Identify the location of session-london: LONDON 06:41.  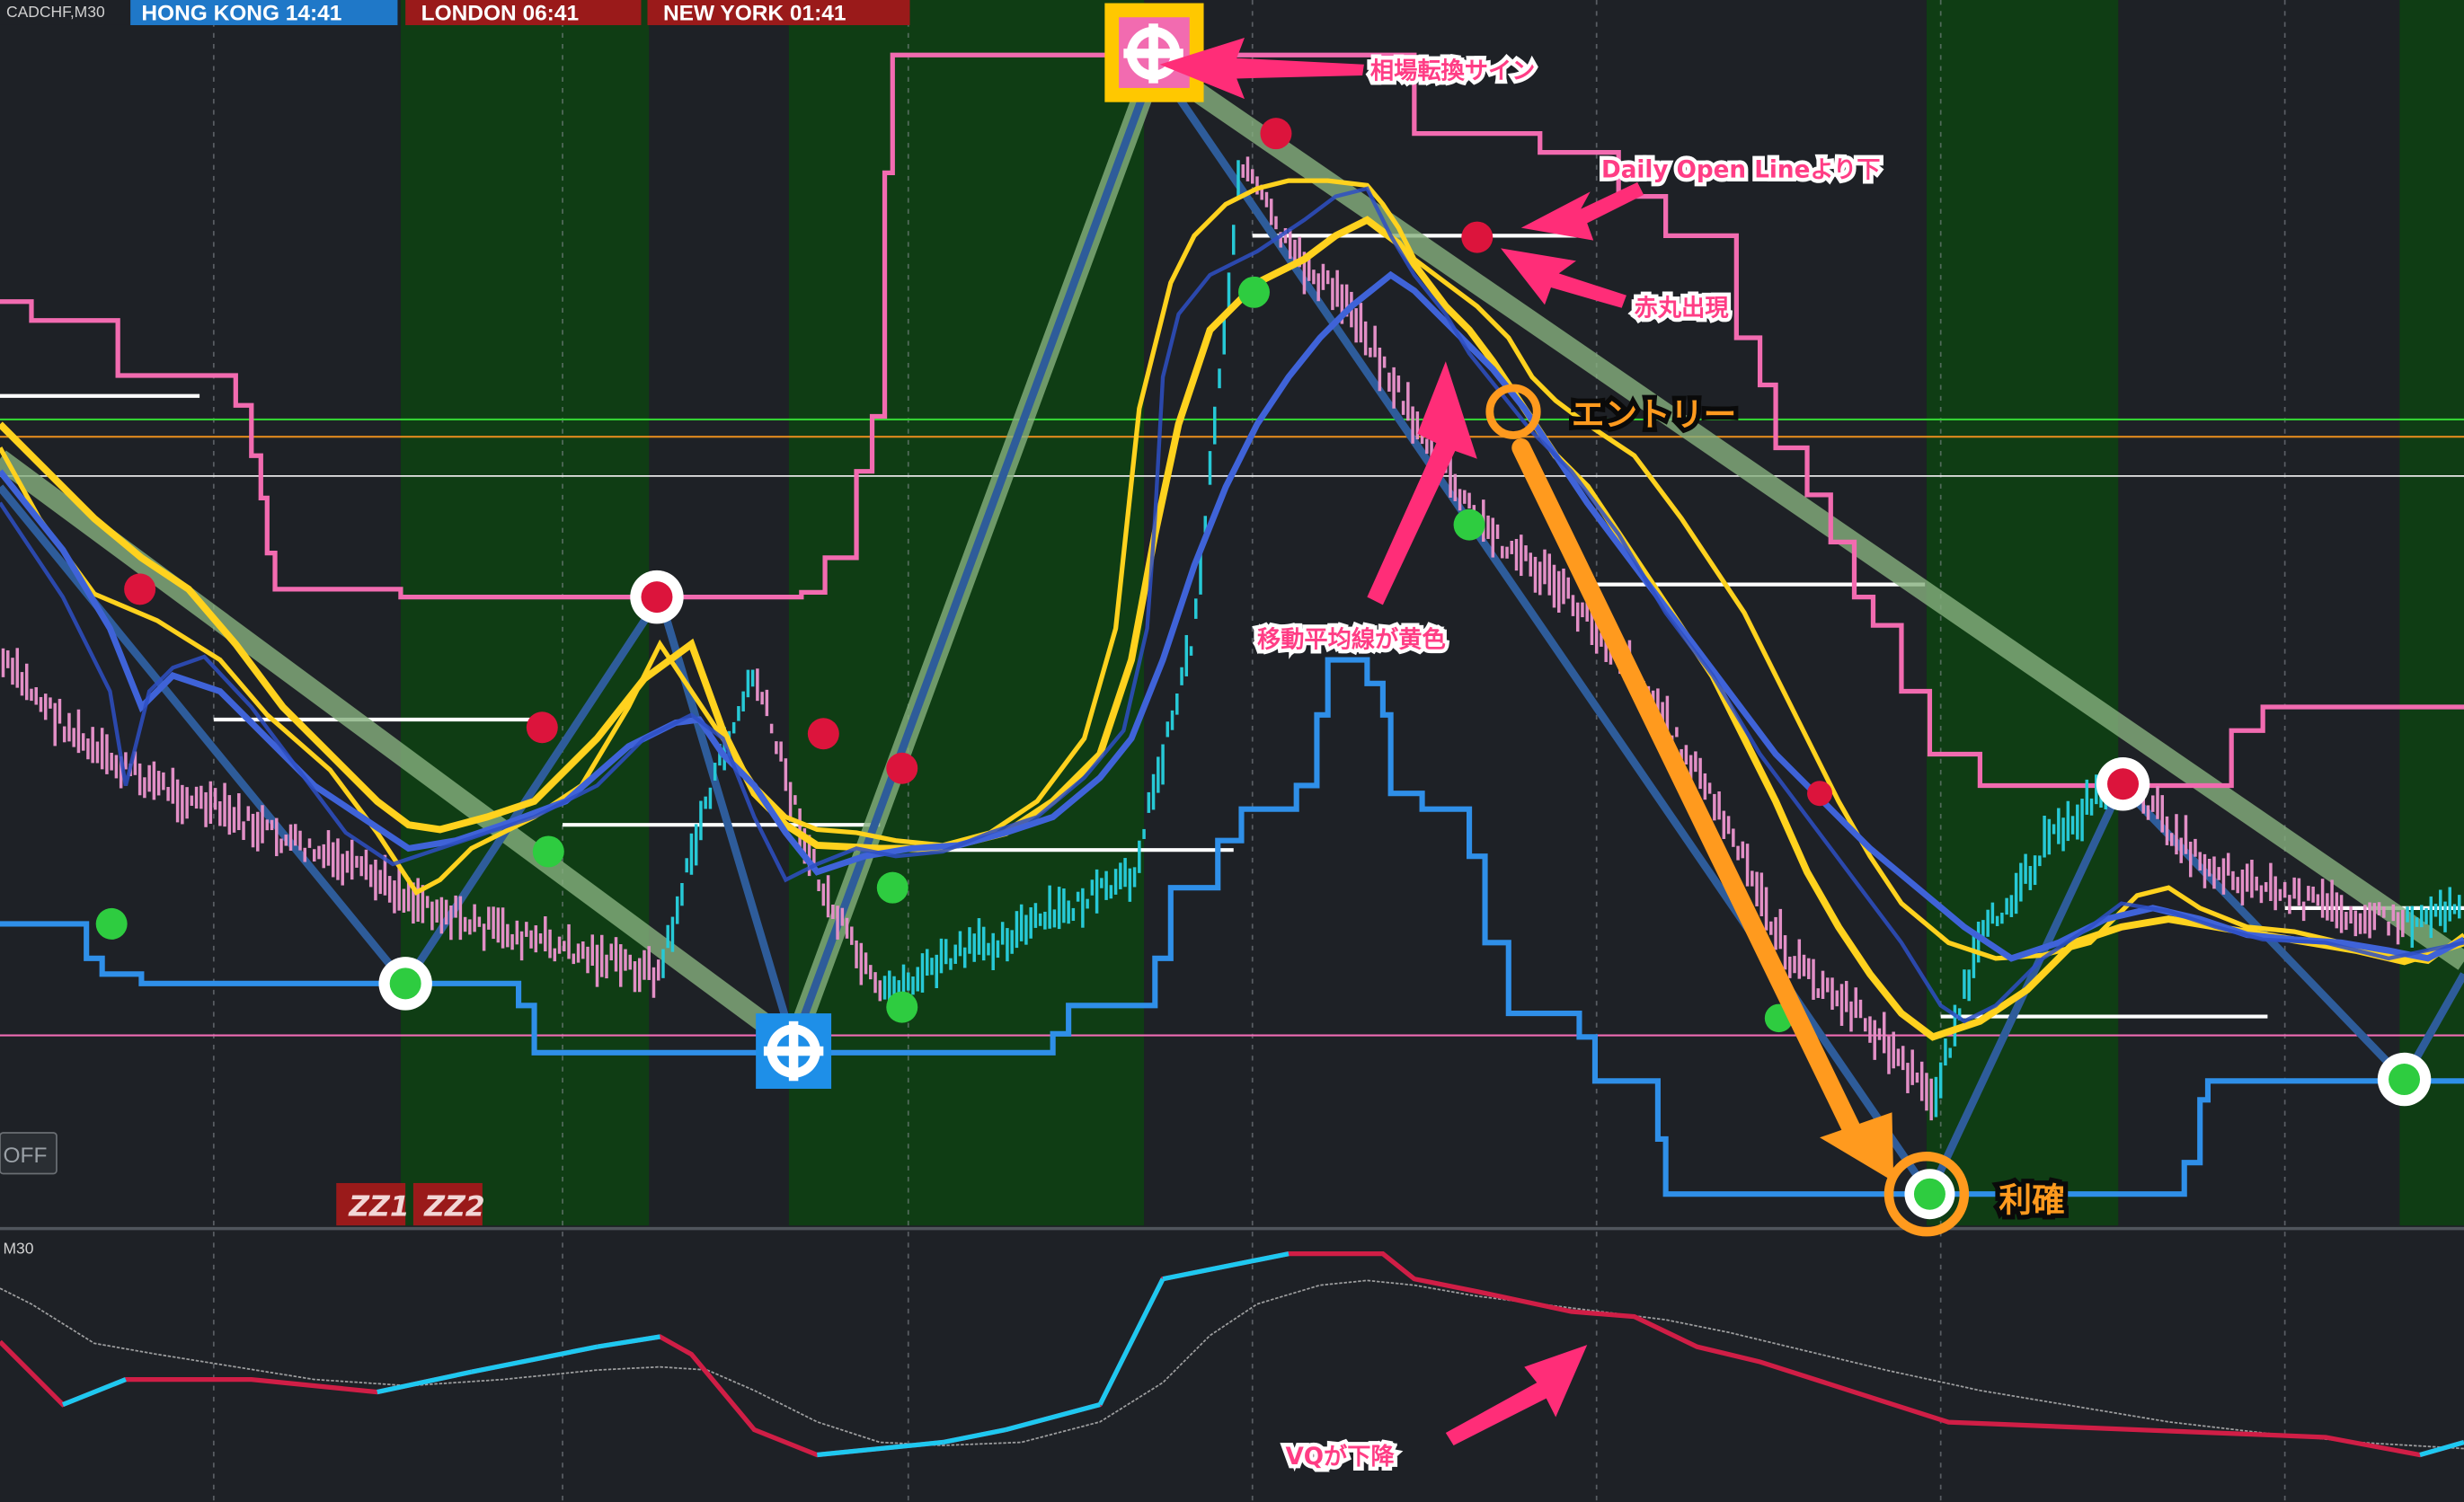
(500, 14).